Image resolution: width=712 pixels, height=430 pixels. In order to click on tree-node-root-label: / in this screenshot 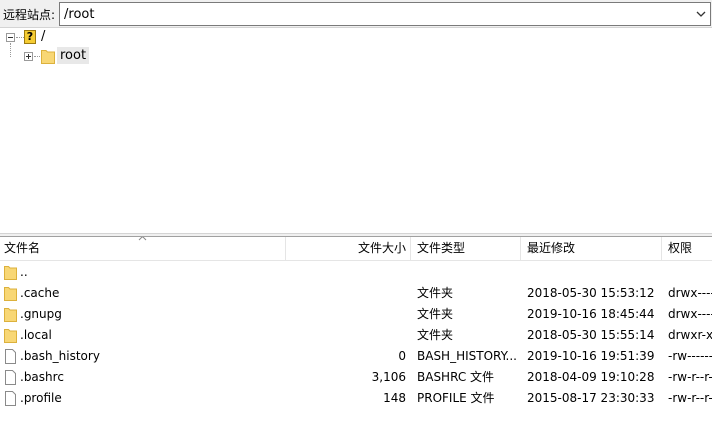, I will do `click(43, 36)`.